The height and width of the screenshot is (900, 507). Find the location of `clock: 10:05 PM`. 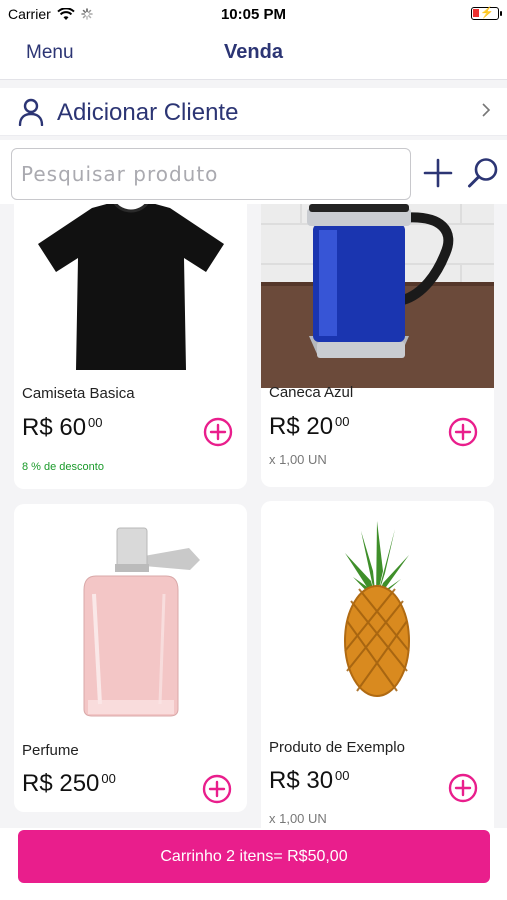

clock: 10:05 PM is located at coordinates (253, 14).